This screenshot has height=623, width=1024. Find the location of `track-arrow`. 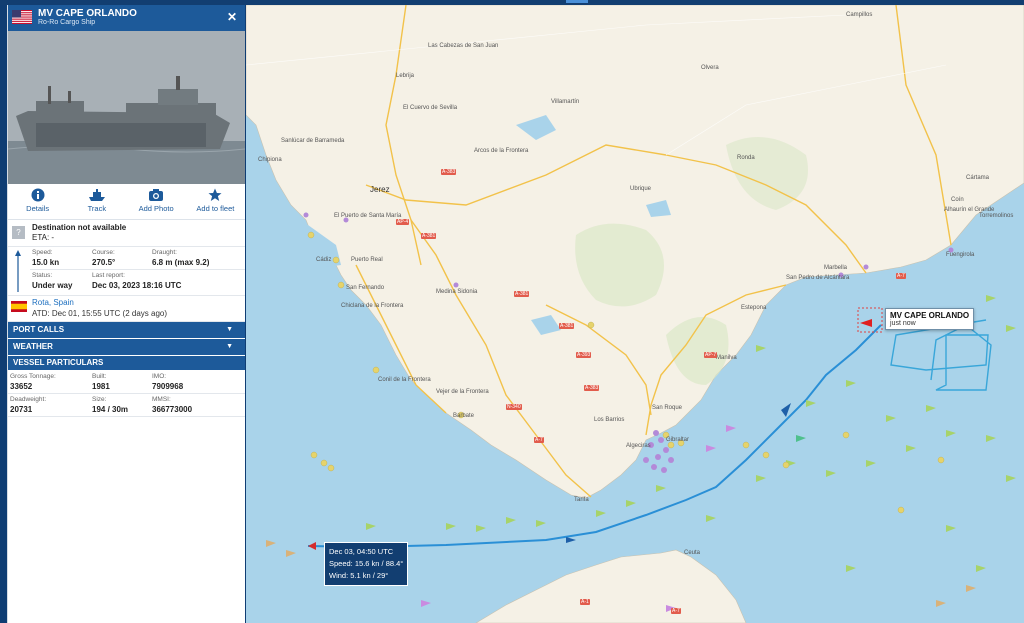

track-arrow is located at coordinates (786, 410).